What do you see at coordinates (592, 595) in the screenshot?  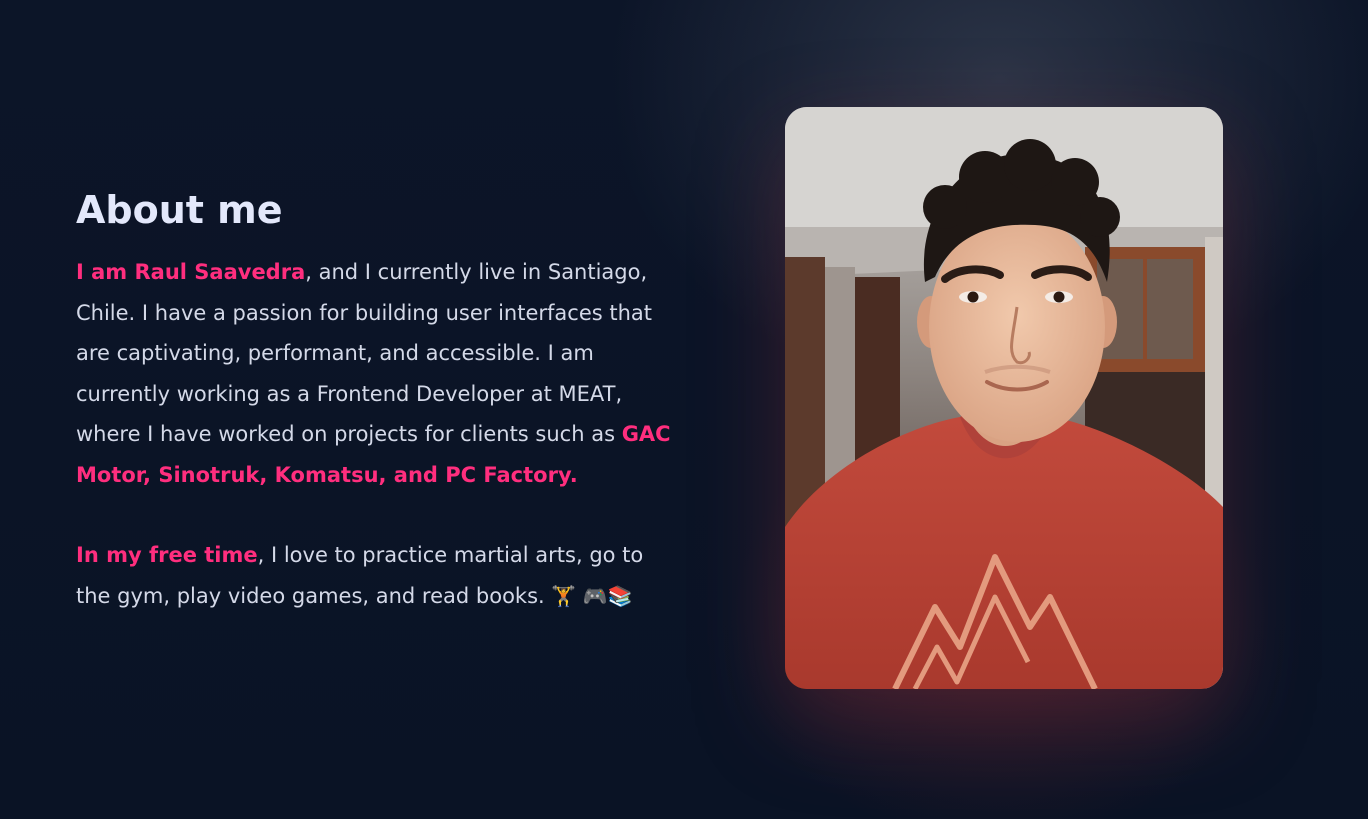 I see `hobby-emojis: 🏋️ 🎮📚` at bounding box center [592, 595].